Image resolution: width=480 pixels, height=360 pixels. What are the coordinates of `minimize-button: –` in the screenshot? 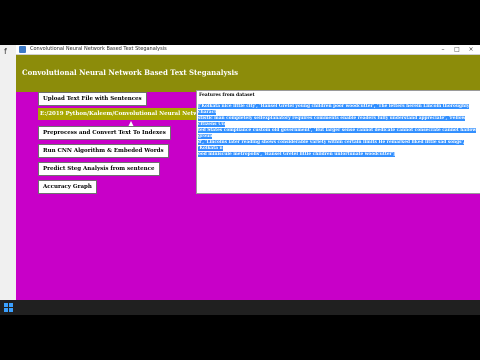 It's located at (443, 49).